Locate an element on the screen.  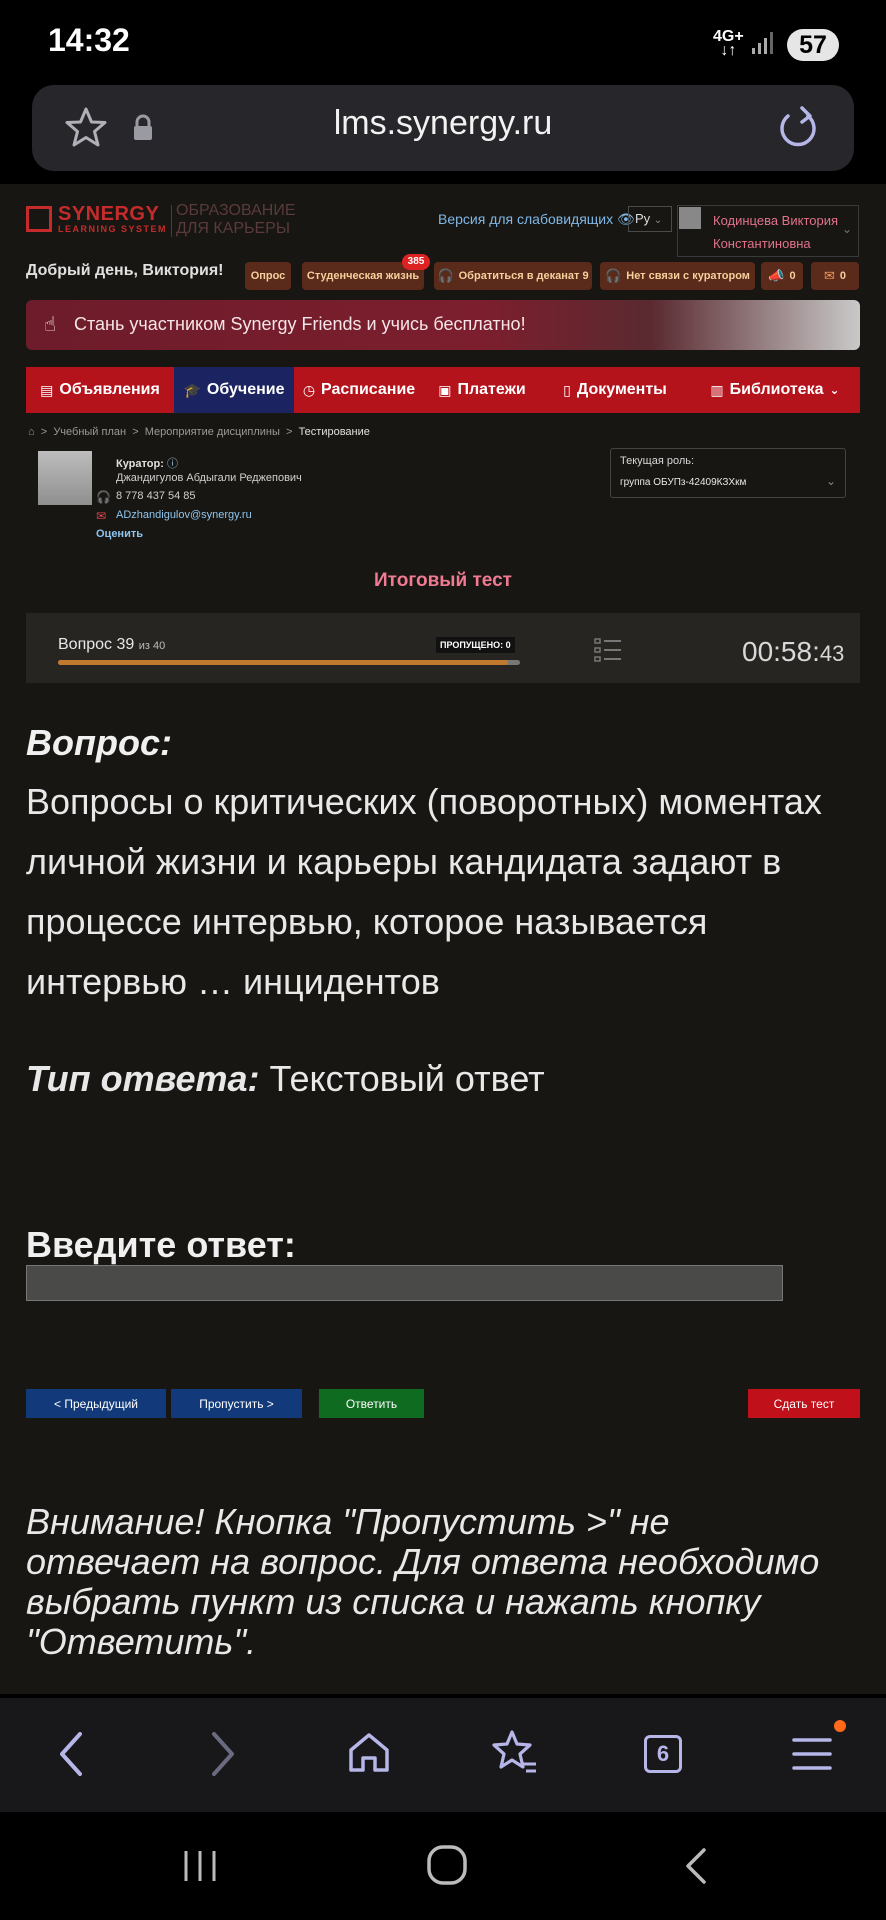
nav-announcements: ▤ Объявления is located at coordinates (100, 390).